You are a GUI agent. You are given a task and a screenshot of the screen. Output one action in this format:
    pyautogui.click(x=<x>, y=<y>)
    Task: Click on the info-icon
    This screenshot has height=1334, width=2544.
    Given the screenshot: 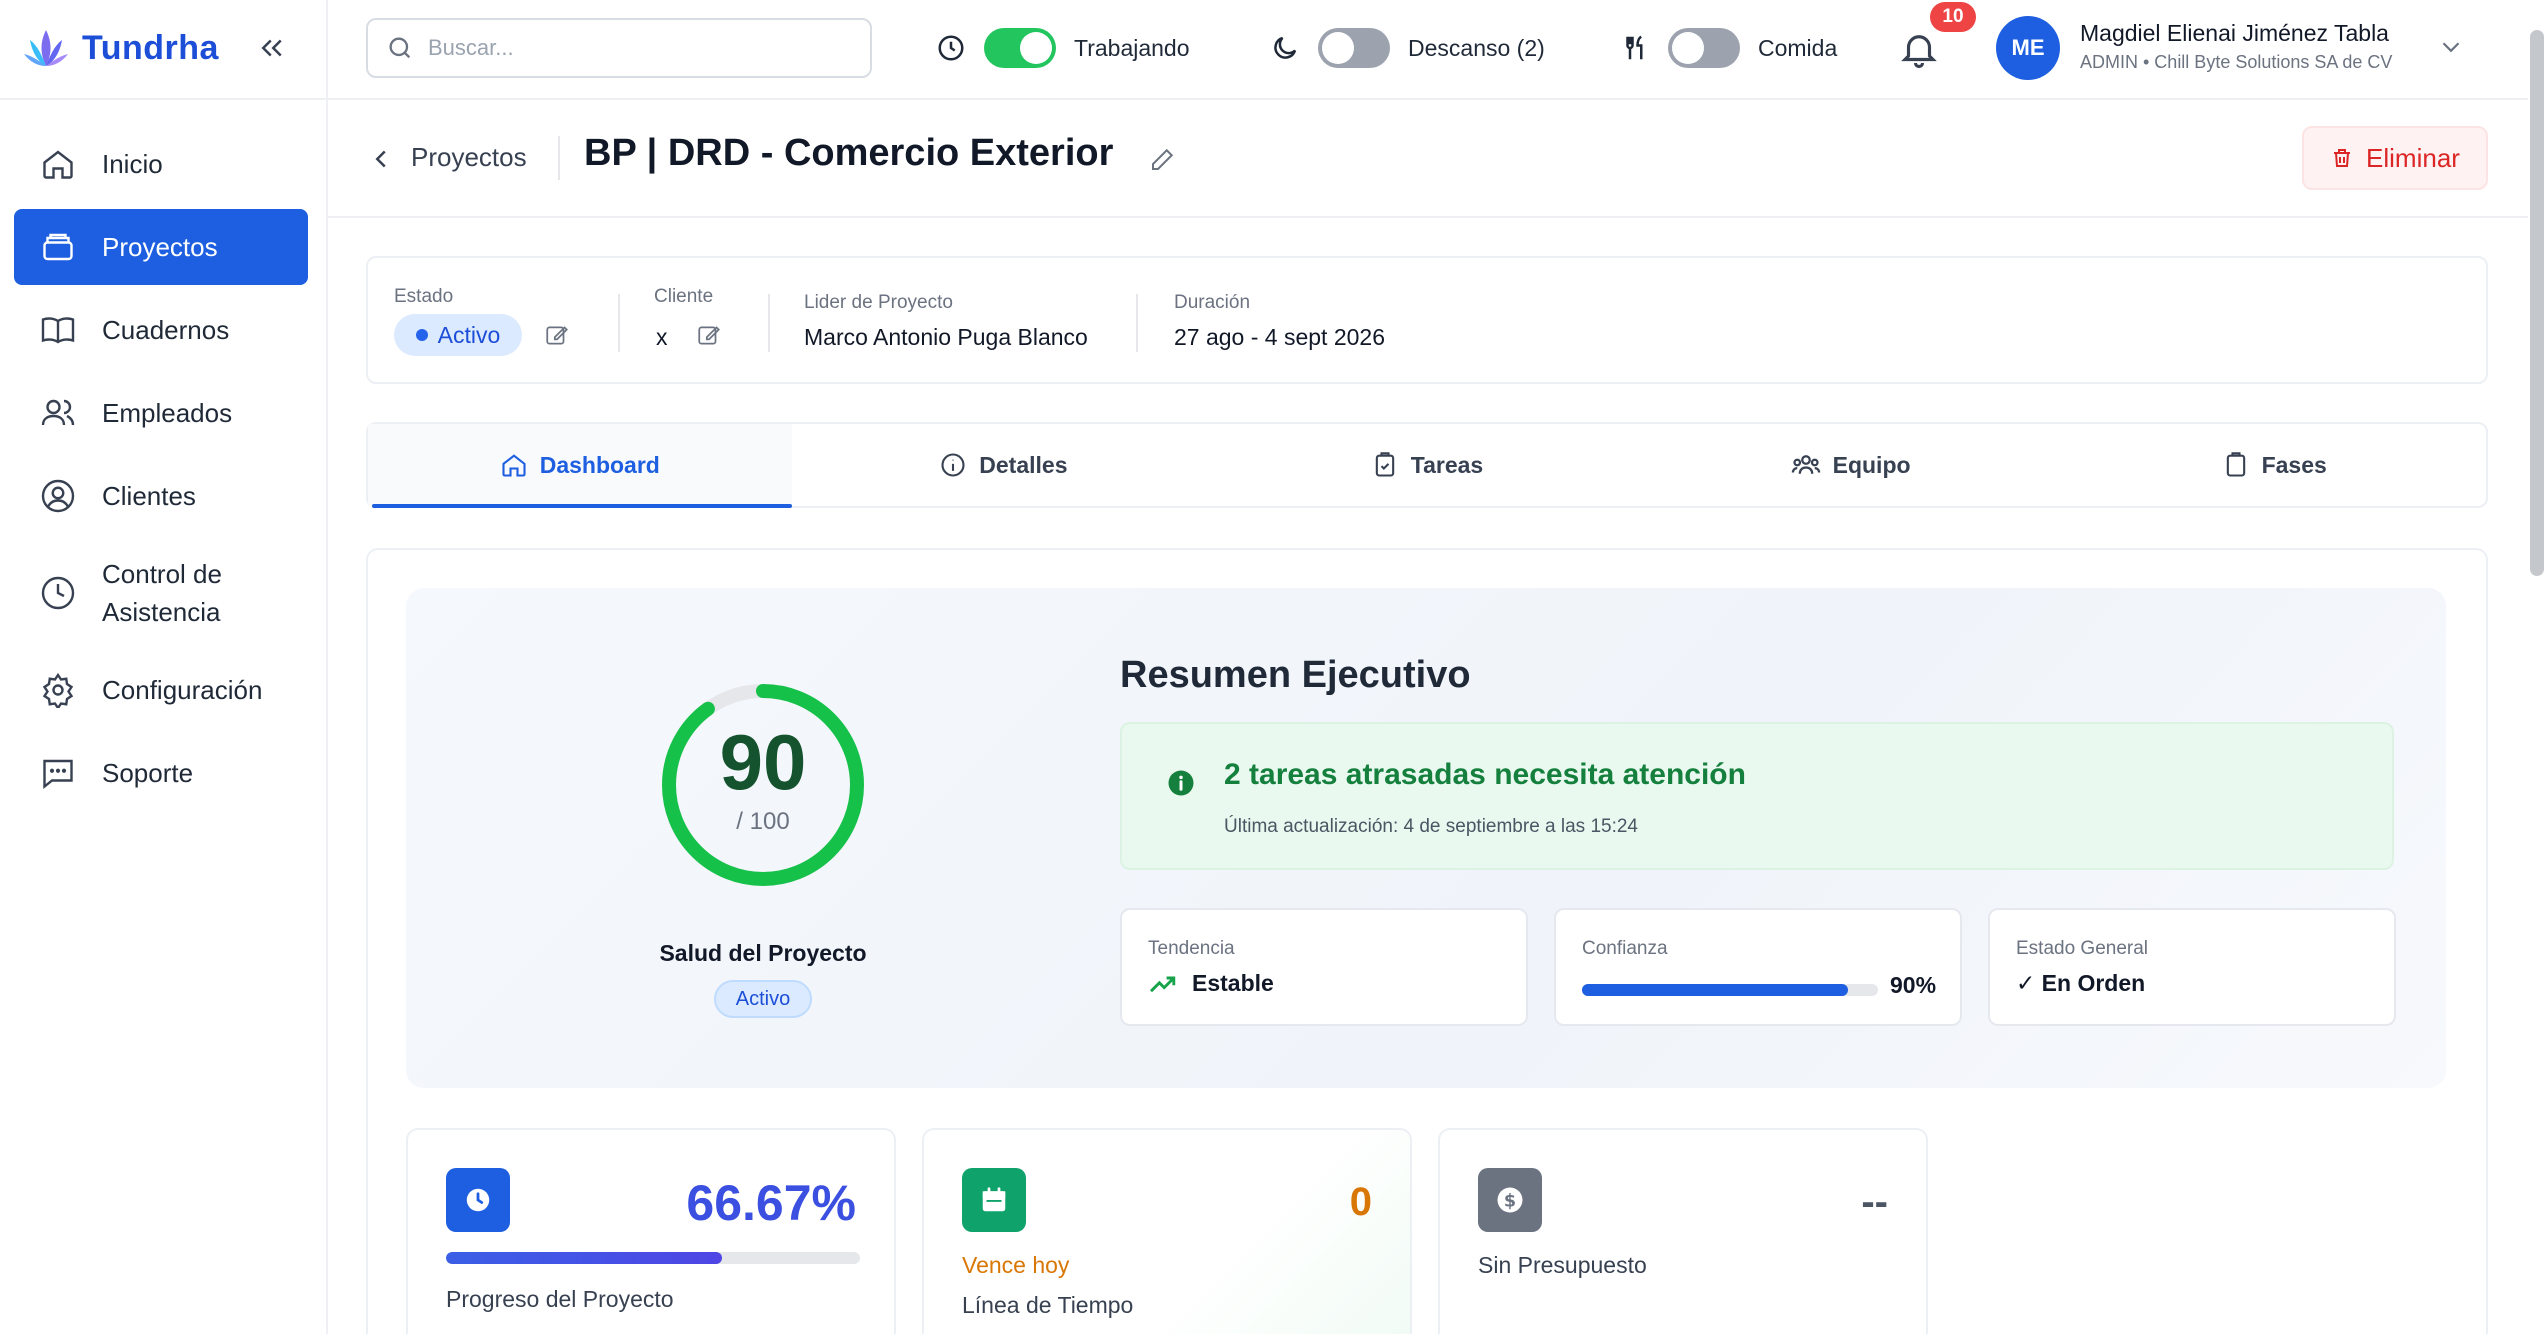 What is the action you would take?
    pyautogui.click(x=1181, y=783)
    